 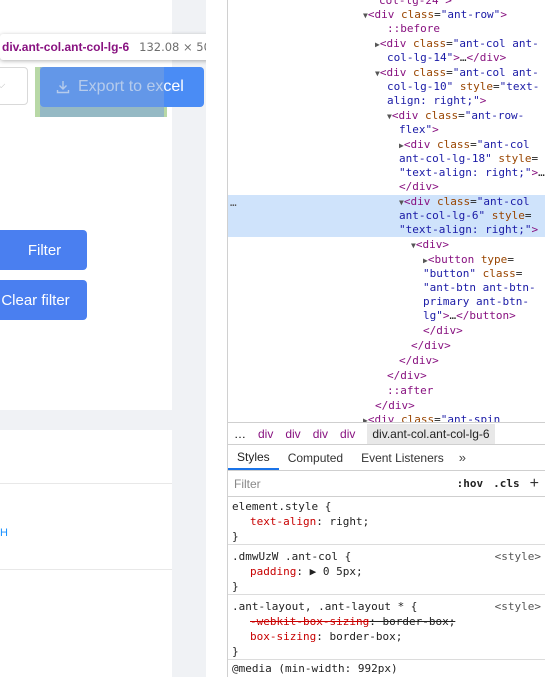 What do you see at coordinates (342, 484) in the screenshot?
I see `styles-filter-input: Filter` at bounding box center [342, 484].